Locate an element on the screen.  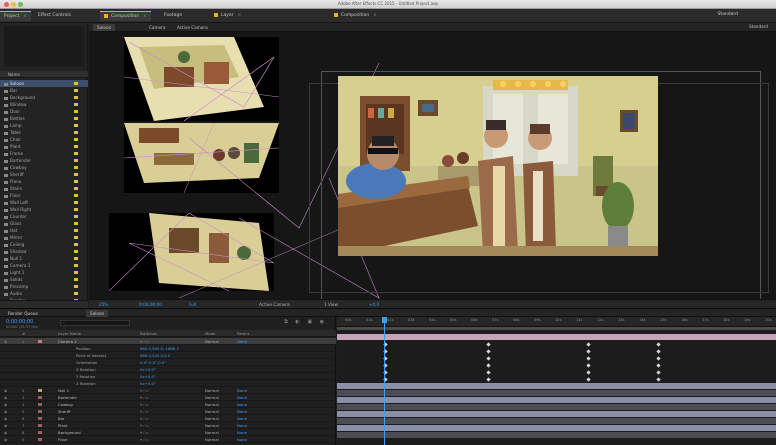
tab-render-queue: Render Queue is located at coordinates (23, 313).